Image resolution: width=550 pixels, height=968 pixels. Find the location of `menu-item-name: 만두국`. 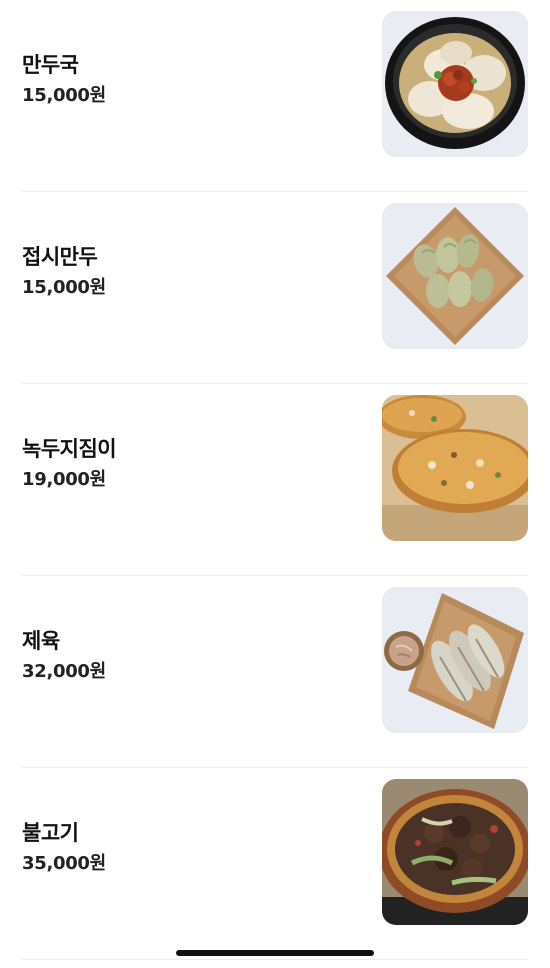

menu-item-name: 만두국 is located at coordinates (50, 65).